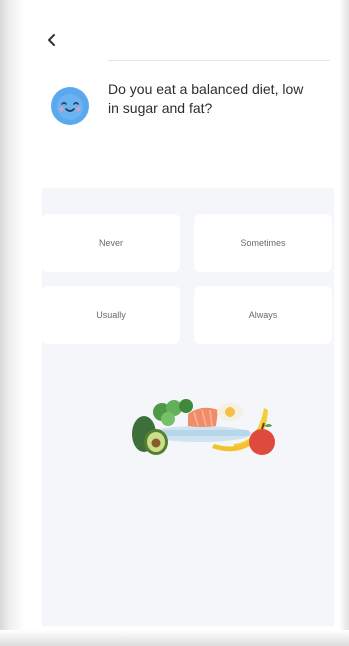 The height and width of the screenshot is (646, 349). What do you see at coordinates (263, 243) in the screenshot?
I see `option-sometimes: Sometimes` at bounding box center [263, 243].